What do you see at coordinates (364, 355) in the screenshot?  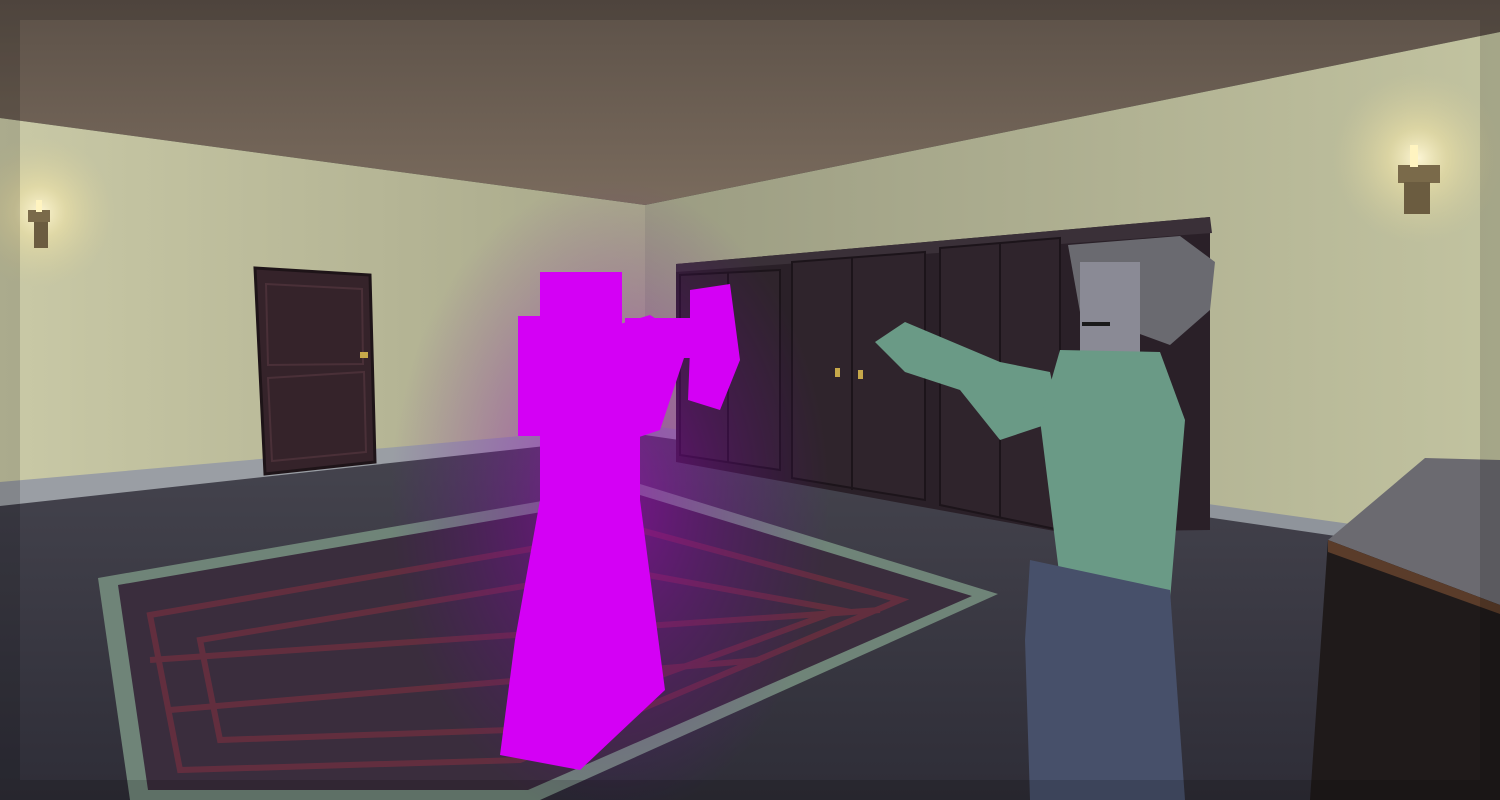 I see `door-handle` at bounding box center [364, 355].